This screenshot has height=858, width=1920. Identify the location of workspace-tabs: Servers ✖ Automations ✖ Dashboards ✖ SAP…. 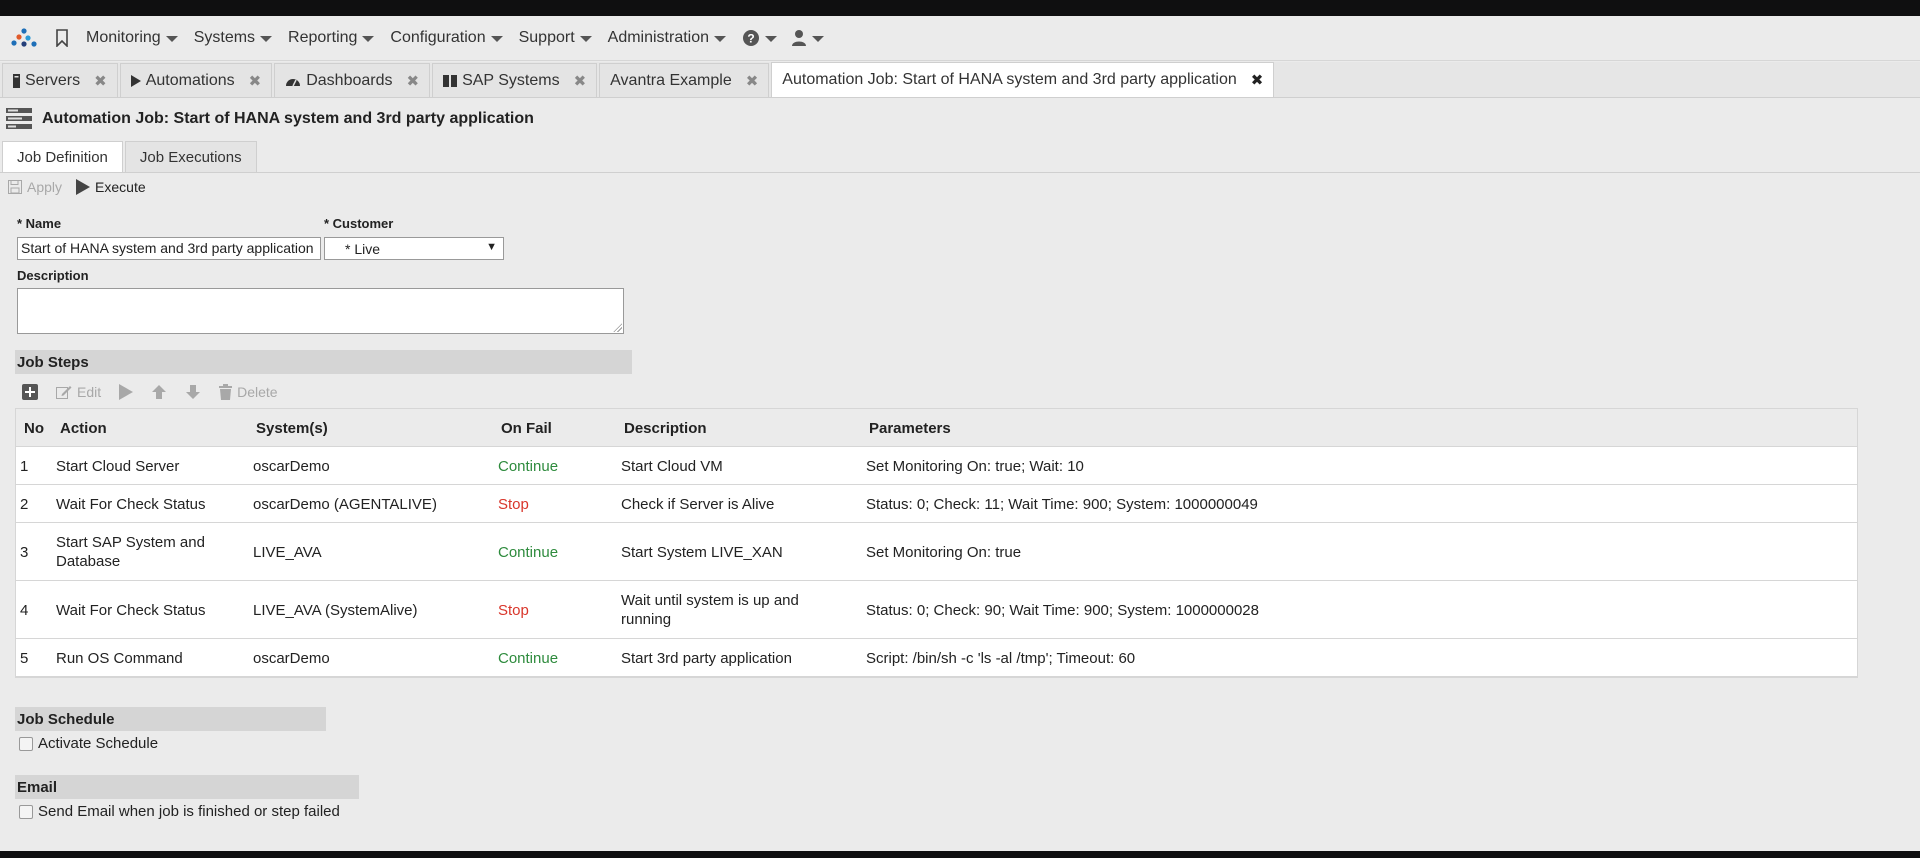
(960, 80).